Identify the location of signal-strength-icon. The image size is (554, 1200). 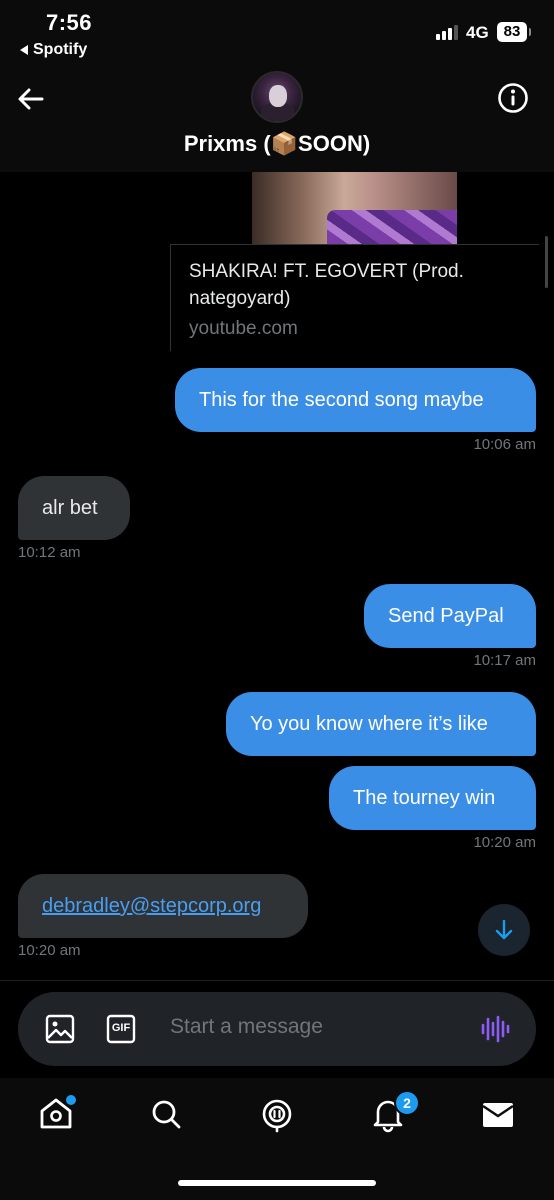
(447, 31).